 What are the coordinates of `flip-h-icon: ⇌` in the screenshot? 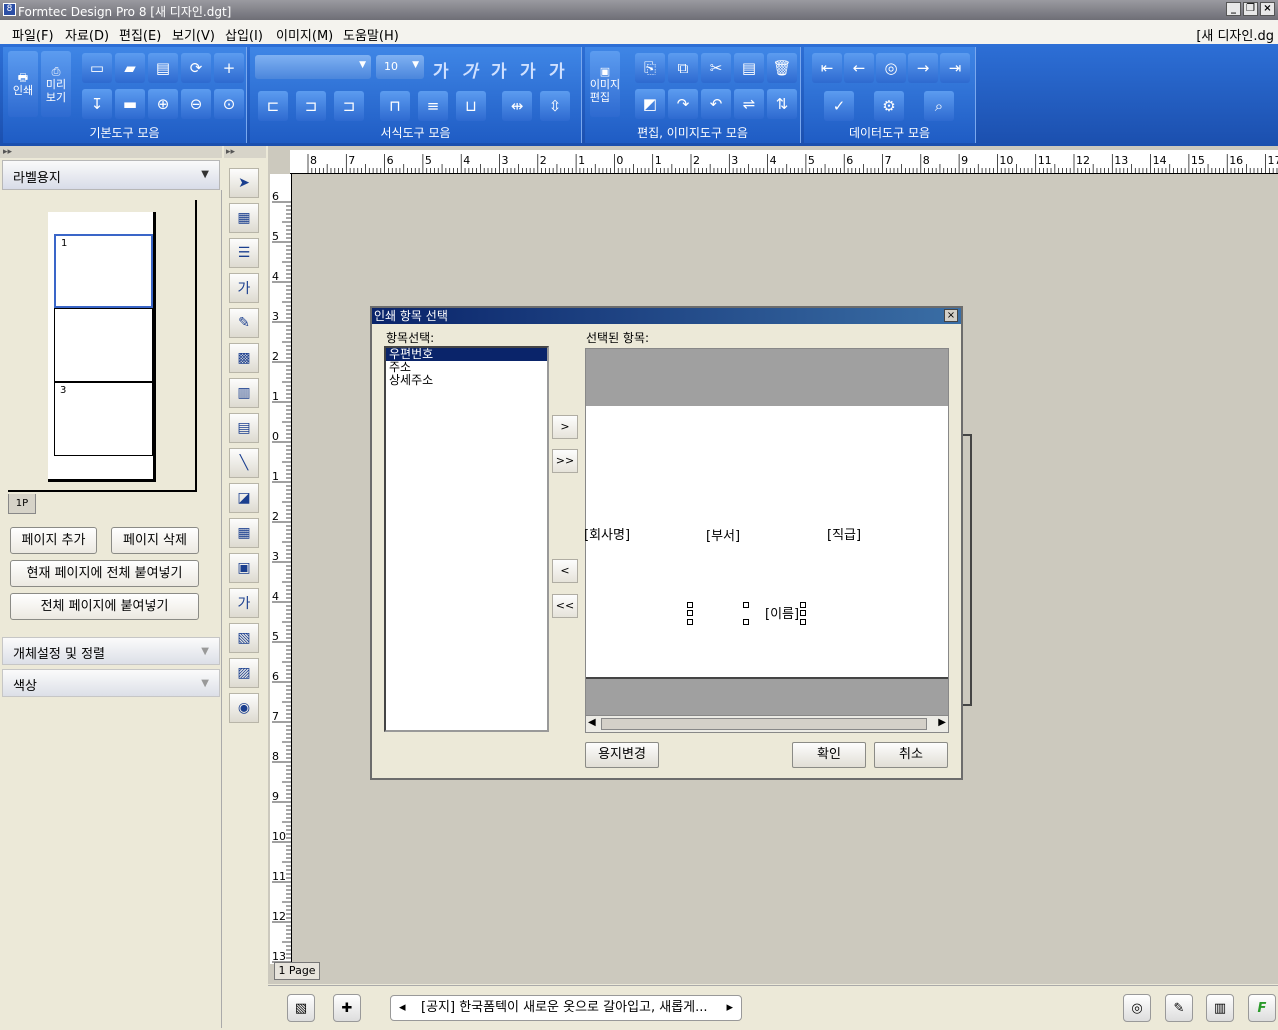 It's located at (749, 104).